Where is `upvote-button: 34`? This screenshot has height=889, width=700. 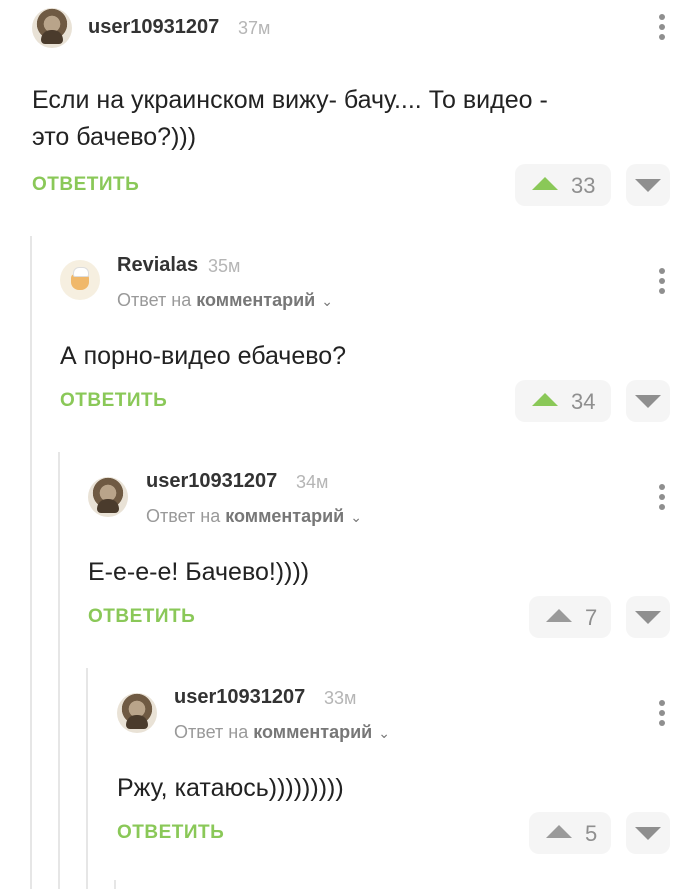 upvote-button: 34 is located at coordinates (563, 401).